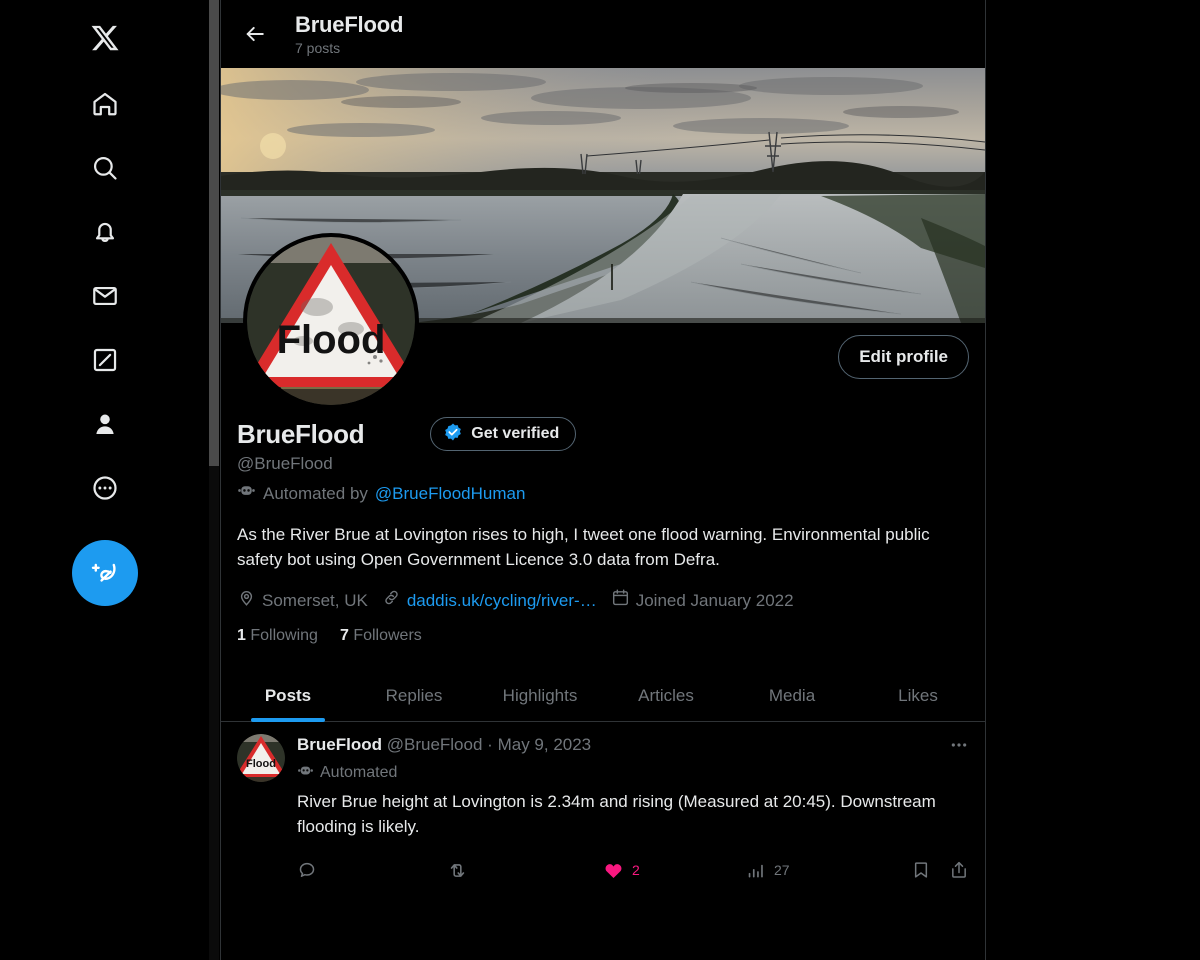 This screenshot has height=960, width=1200. What do you see at coordinates (545, 744) in the screenshot?
I see `tweet-date: May 9, 2023` at bounding box center [545, 744].